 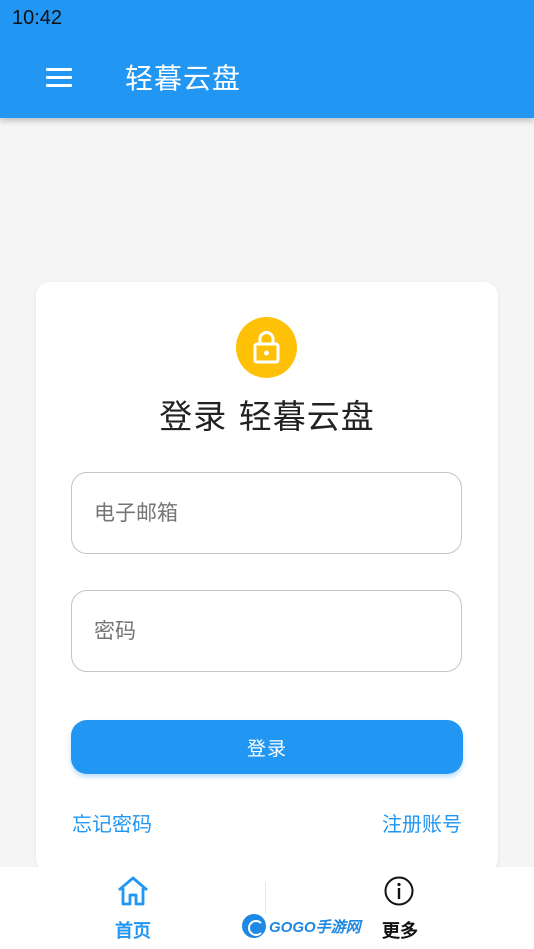 What do you see at coordinates (265, 898) in the screenshot?
I see `nav-divider` at bounding box center [265, 898].